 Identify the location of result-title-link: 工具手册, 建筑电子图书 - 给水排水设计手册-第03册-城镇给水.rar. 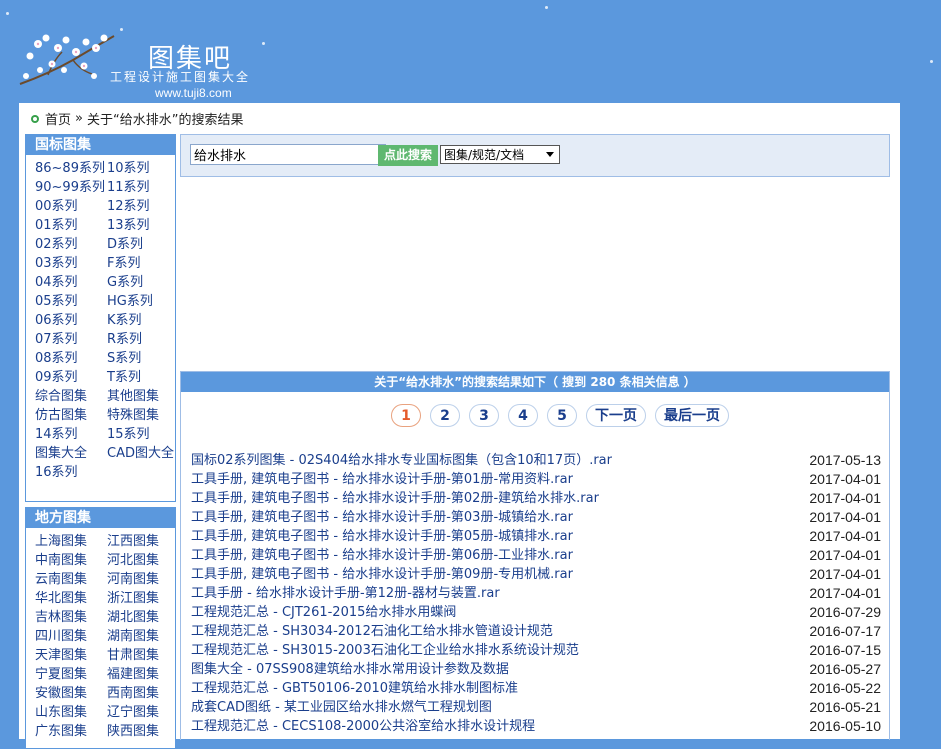
(382, 517).